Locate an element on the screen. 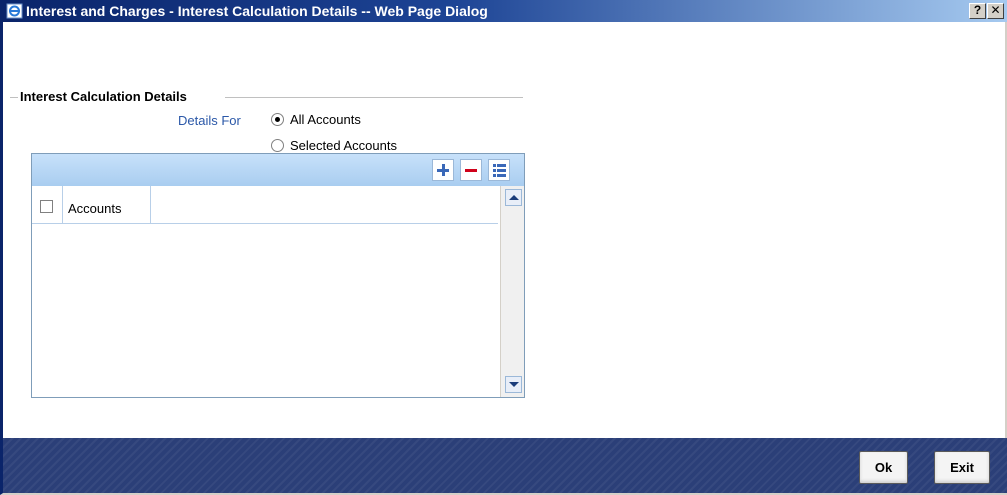  ie-page-icon is located at coordinates (14, 11).